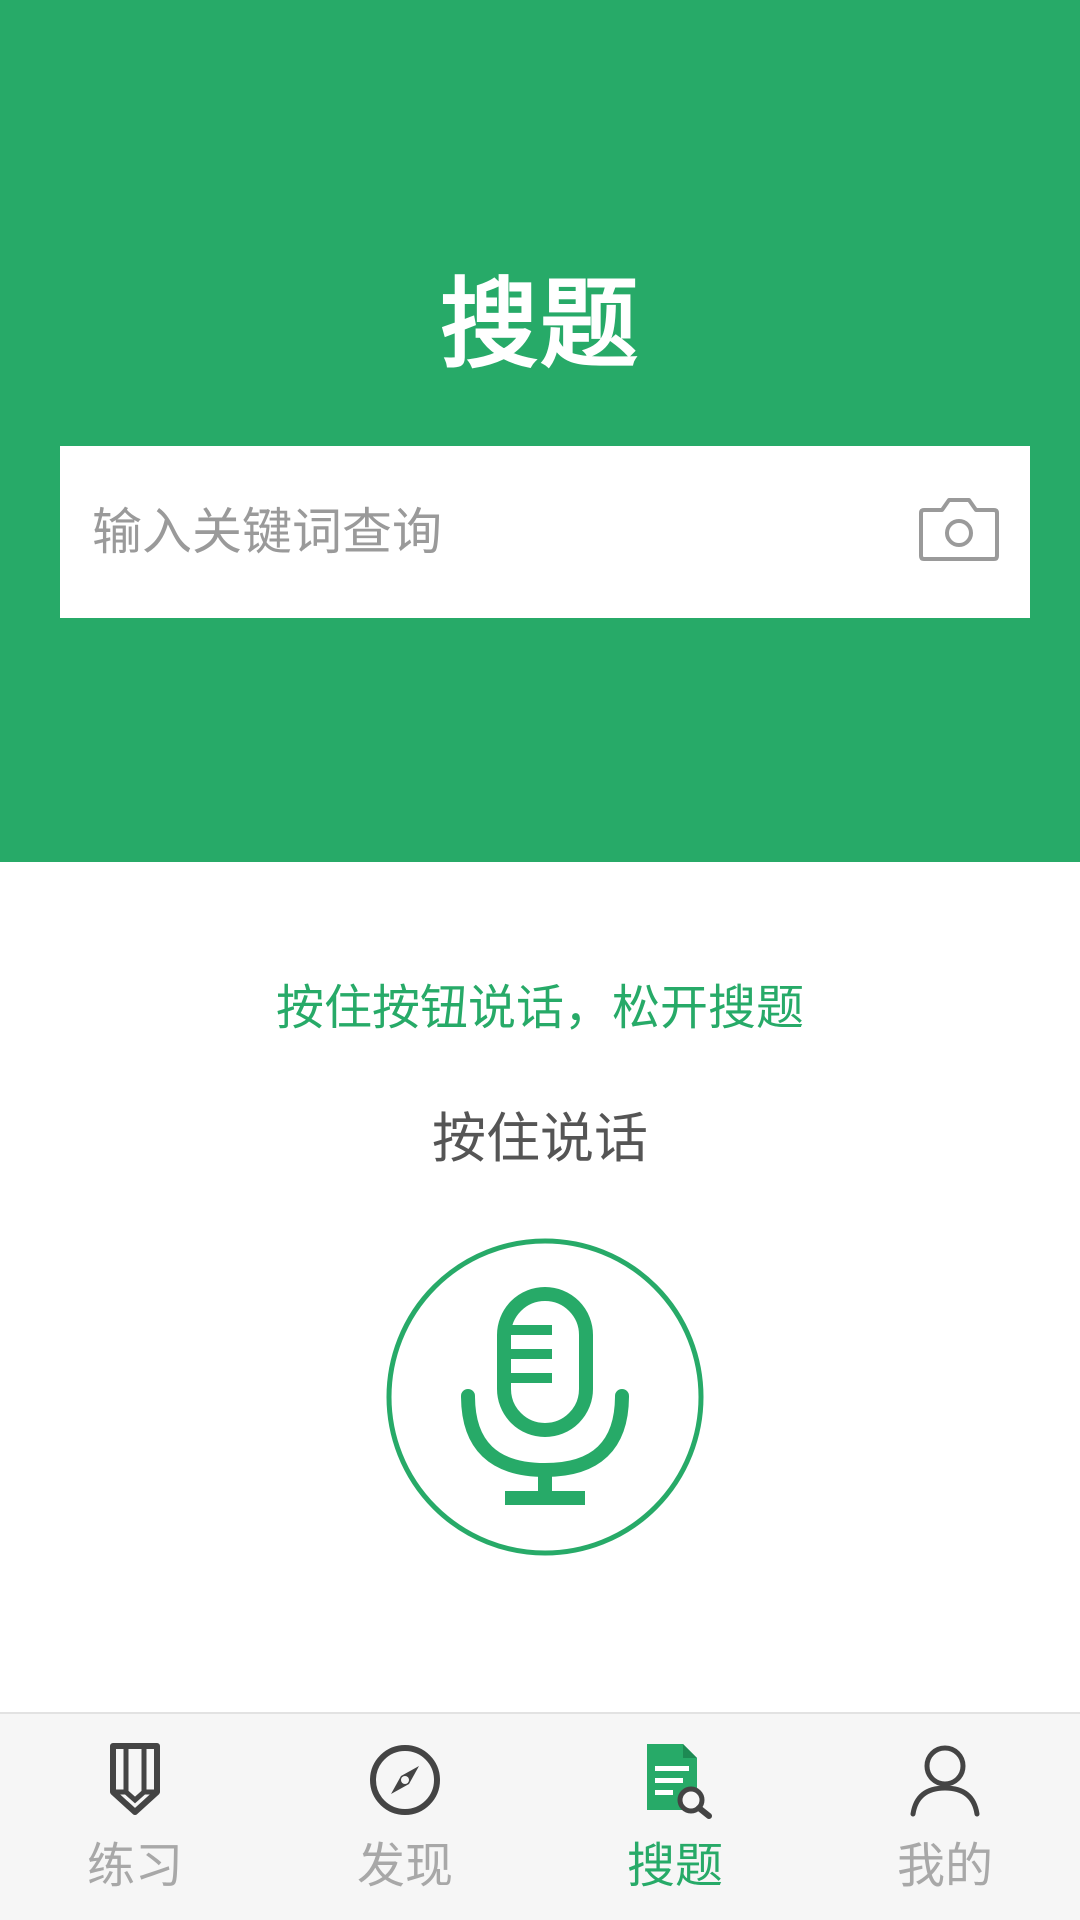  What do you see at coordinates (540, 1138) in the screenshot?
I see `hold-to-speak-label: 按住说话` at bounding box center [540, 1138].